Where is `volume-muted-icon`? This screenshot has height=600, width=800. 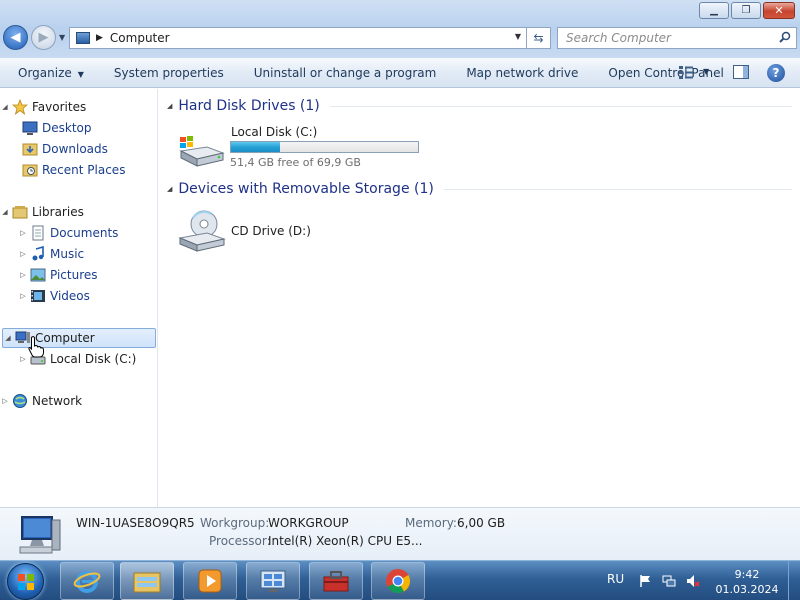
volume-muted-icon is located at coordinates (693, 581).